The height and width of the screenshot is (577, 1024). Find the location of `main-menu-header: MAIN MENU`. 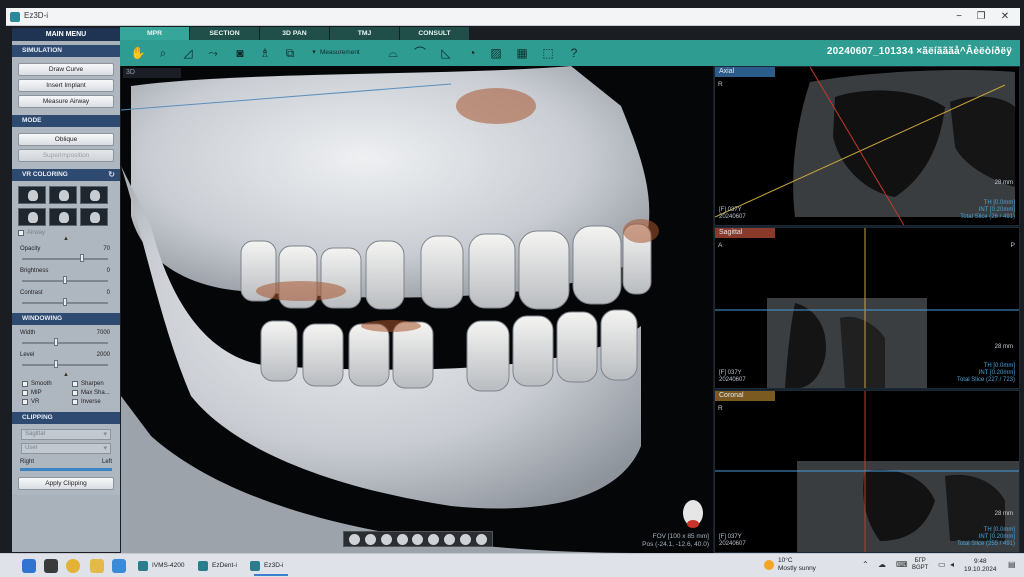

main-menu-header: MAIN MENU is located at coordinates (66, 34).